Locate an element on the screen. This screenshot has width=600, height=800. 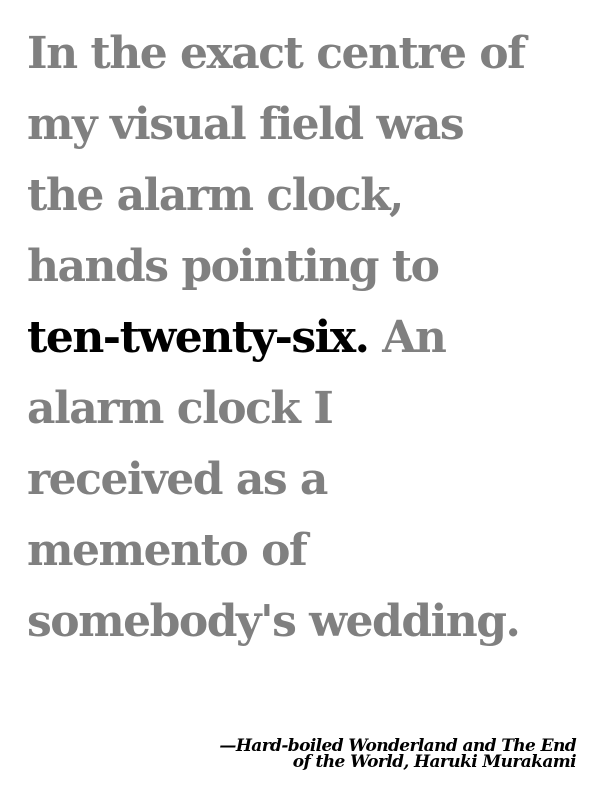
quote-line-3: the alarm clock, is located at coordinates (215, 195).